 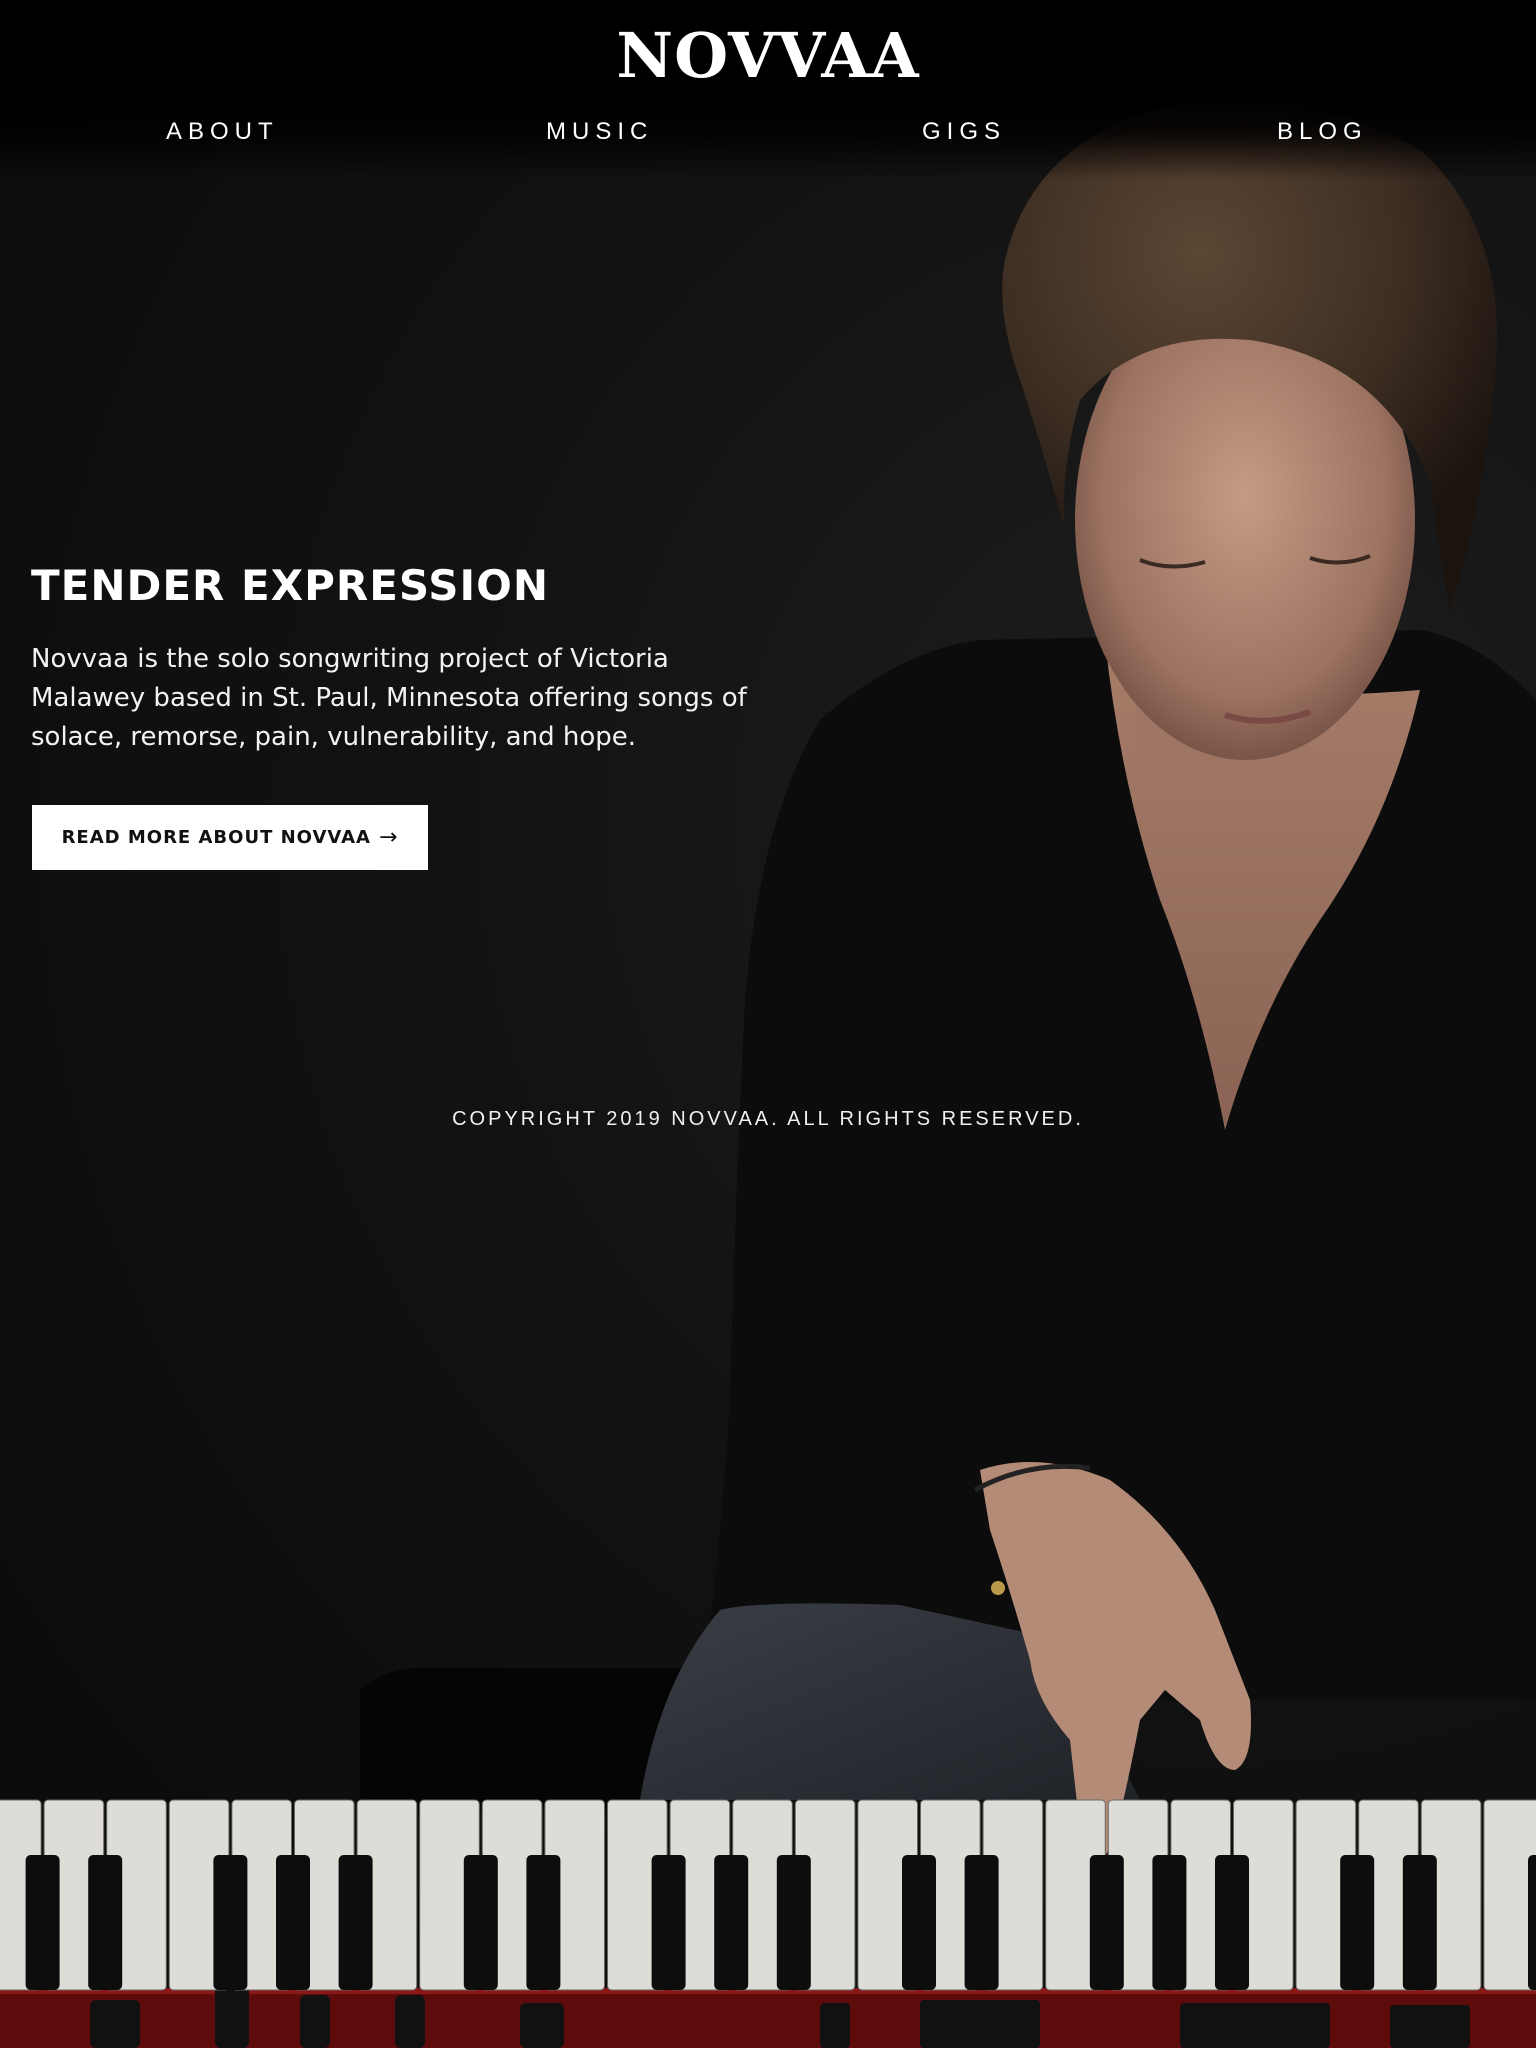 I want to click on read-more-button: READ MORE ABOUT NOVVAA →, so click(x=230, y=837).